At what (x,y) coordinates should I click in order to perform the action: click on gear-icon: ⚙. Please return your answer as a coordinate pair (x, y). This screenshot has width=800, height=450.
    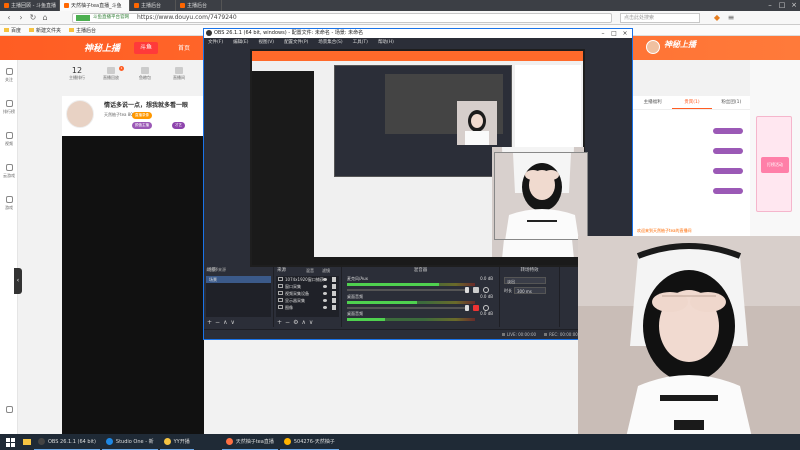
    Looking at the image, I should click on (295, 322).